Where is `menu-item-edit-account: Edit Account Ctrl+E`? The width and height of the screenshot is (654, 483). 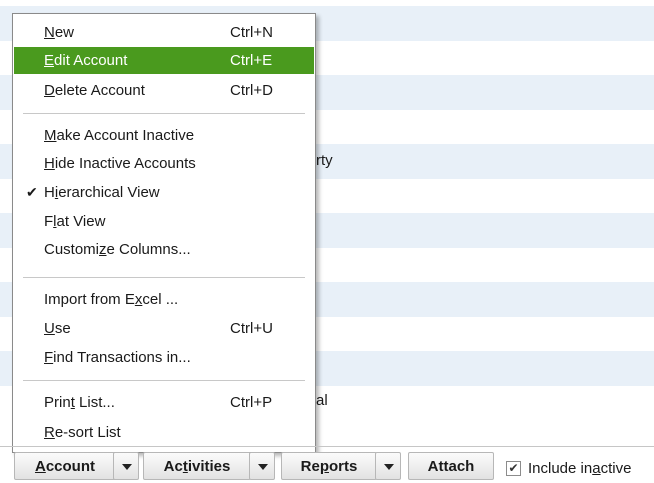 menu-item-edit-account: Edit Account Ctrl+E is located at coordinates (164, 60).